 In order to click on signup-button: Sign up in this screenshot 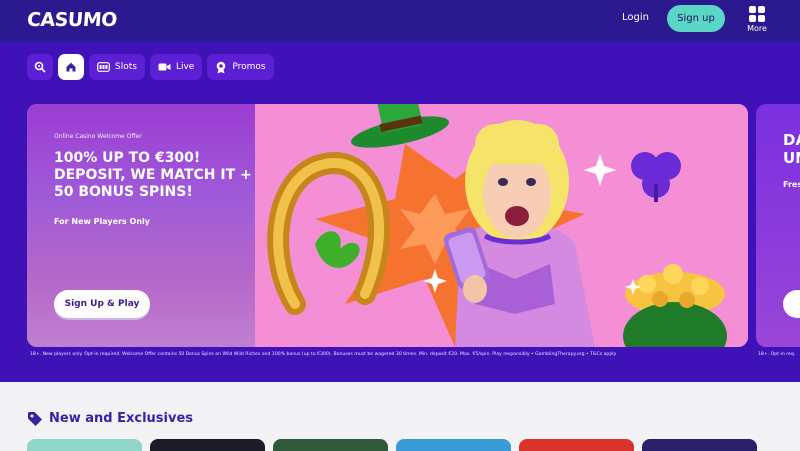, I will do `click(696, 18)`.